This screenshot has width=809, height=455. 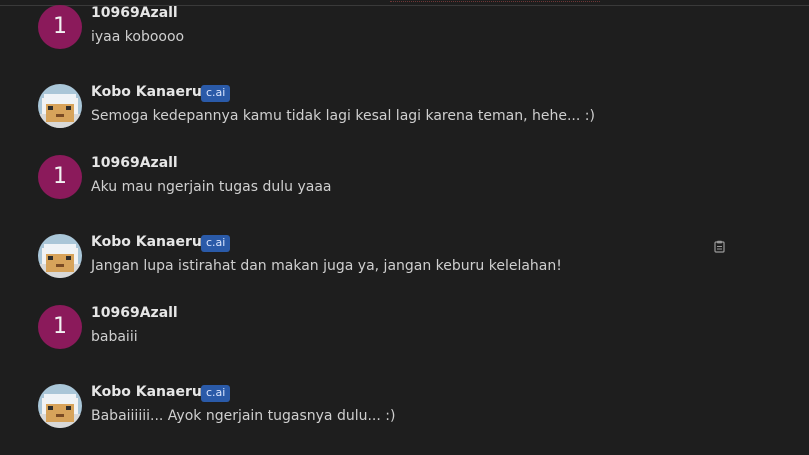 What do you see at coordinates (211, 187) in the screenshot?
I see `message-text: Aku mau ngerjain tugas dulu yaaa` at bounding box center [211, 187].